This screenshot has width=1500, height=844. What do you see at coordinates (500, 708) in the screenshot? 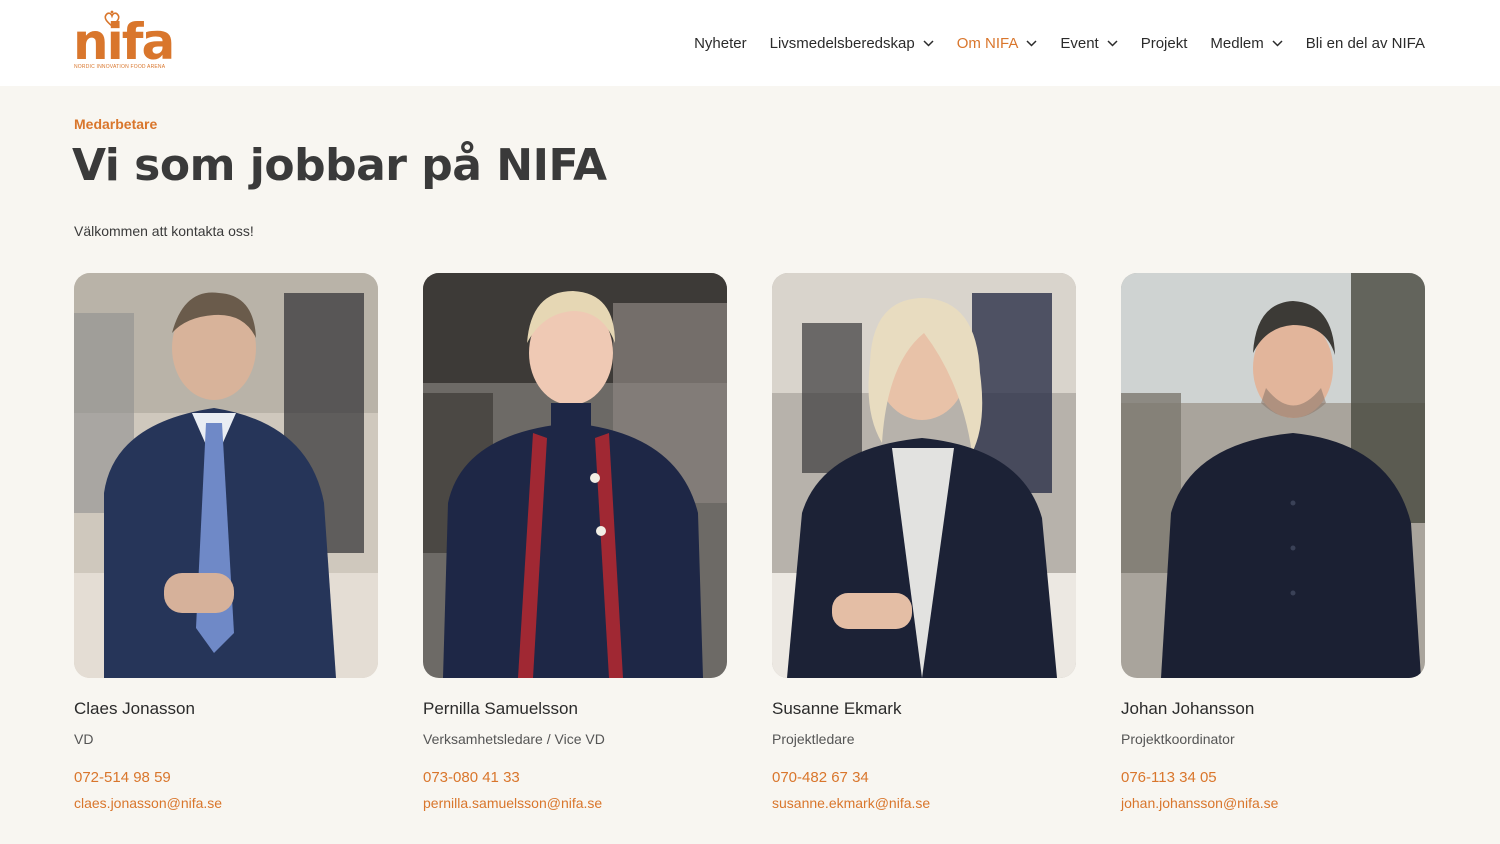
I see `staff-name: Pernilla Samuelsson` at bounding box center [500, 708].